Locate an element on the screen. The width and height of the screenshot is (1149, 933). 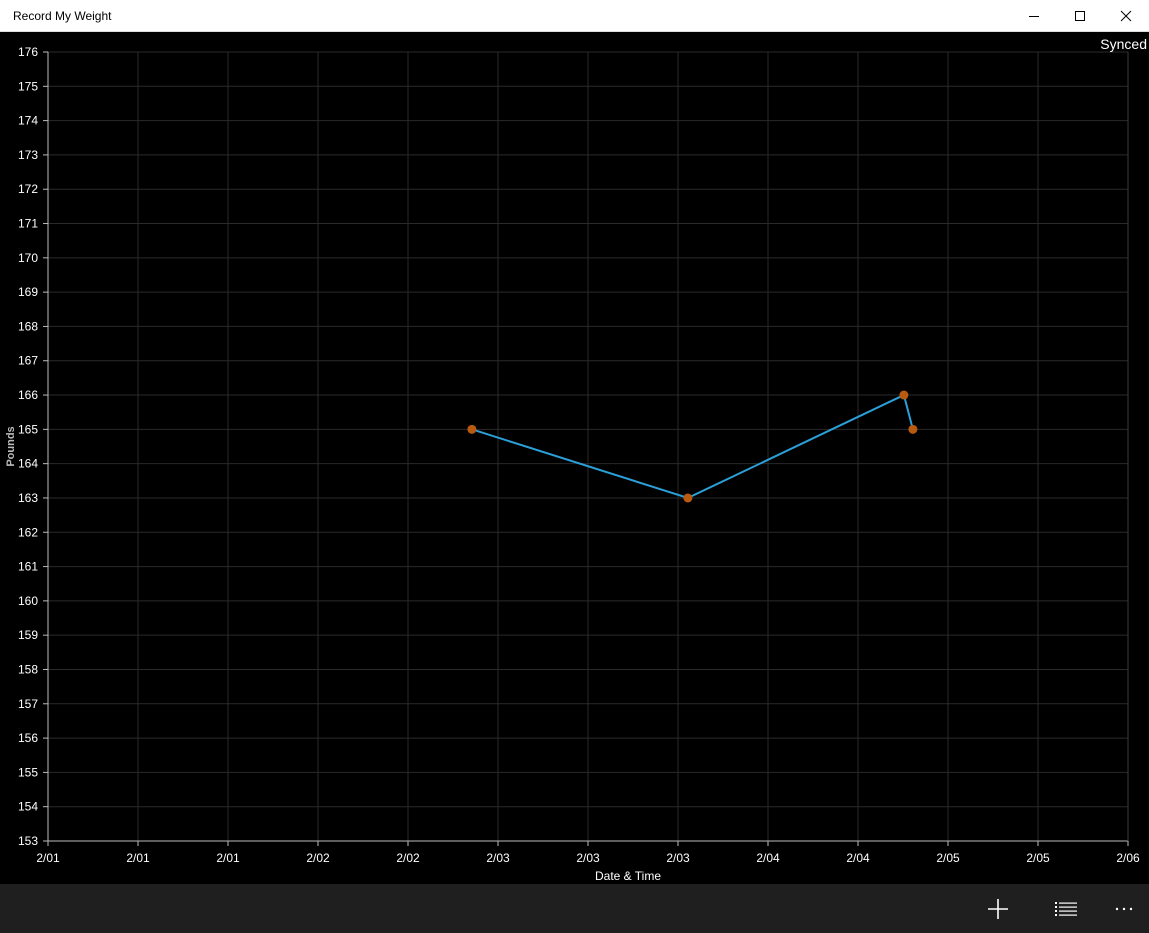
list-icon is located at coordinates (1066, 908).